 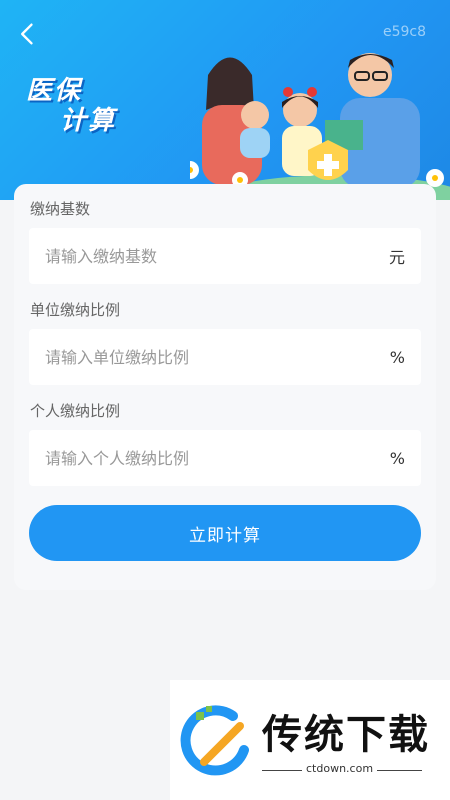 I want to click on page-title-line2: 计算, so click(x=88, y=121).